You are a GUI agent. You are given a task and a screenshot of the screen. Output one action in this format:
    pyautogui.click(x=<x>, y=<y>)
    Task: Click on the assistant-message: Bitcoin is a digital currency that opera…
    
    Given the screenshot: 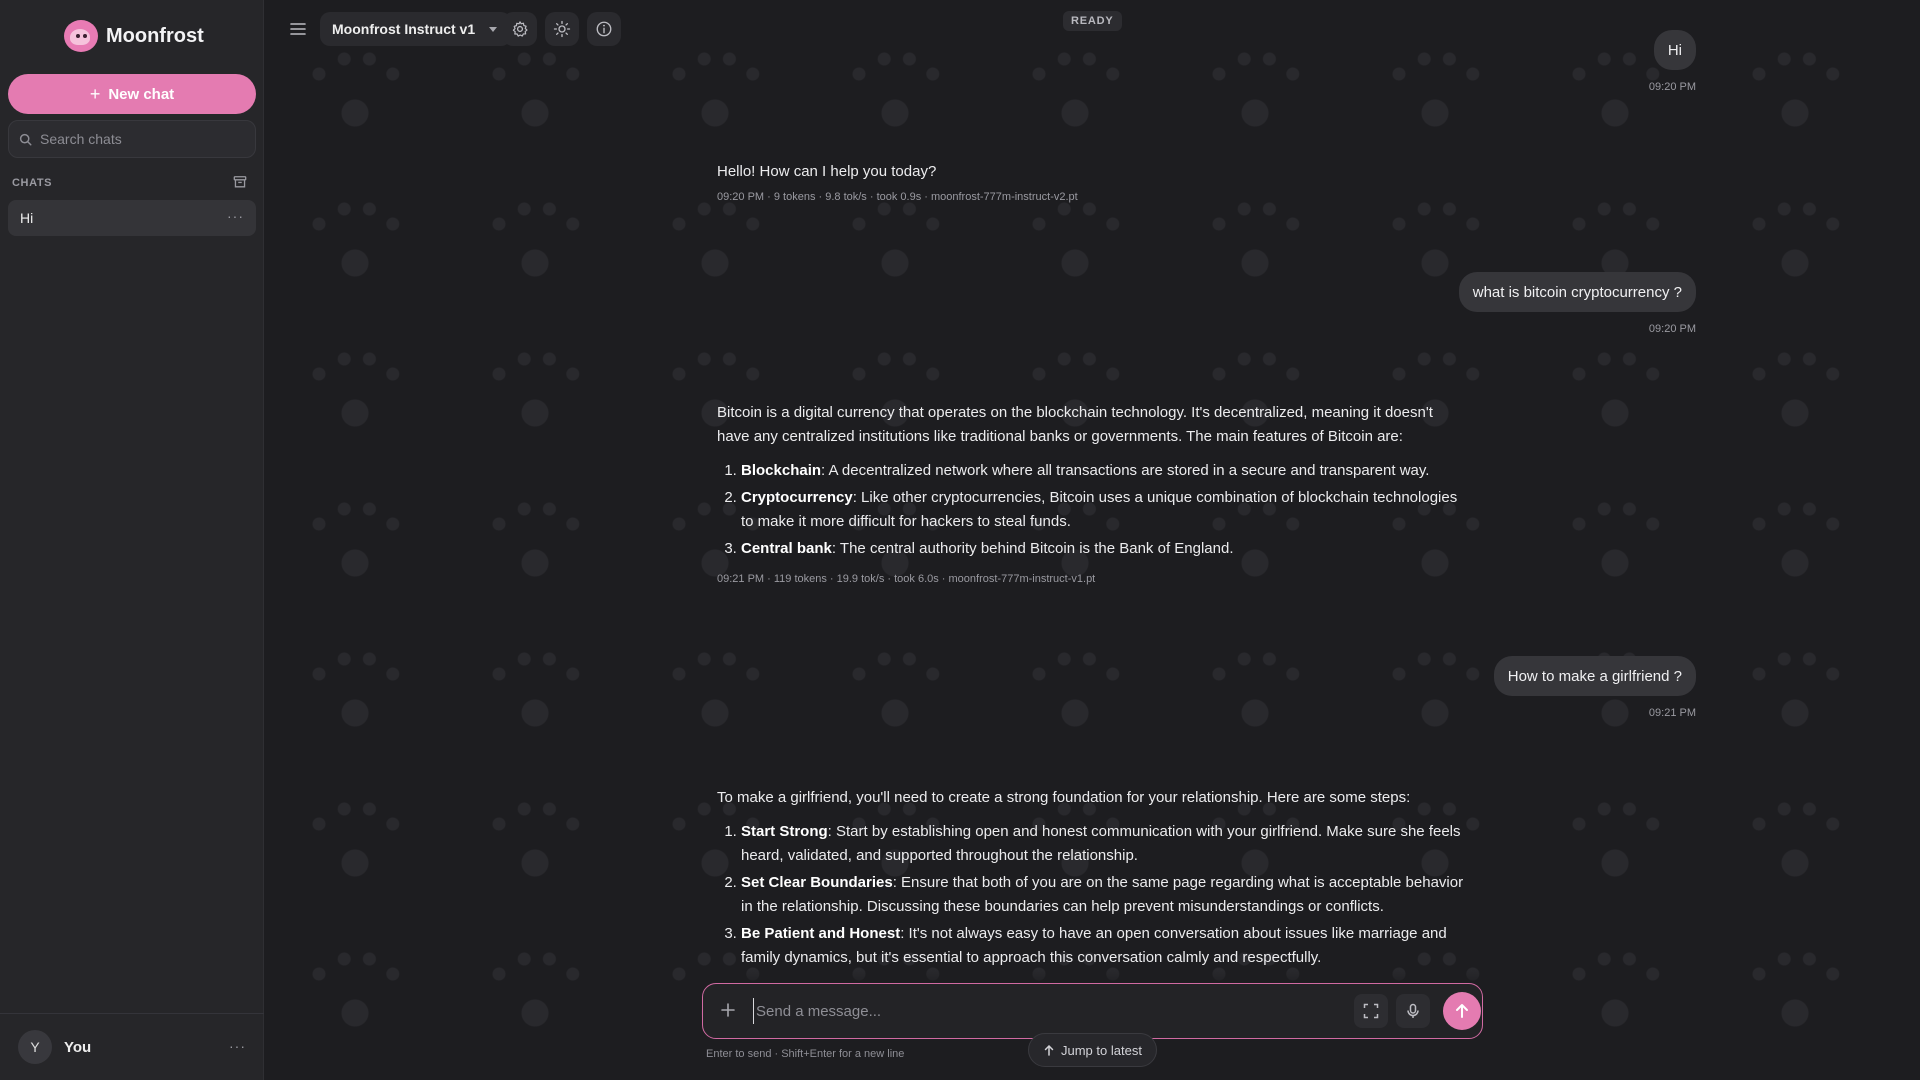 What is the action you would take?
    pyautogui.click(x=1092, y=482)
    